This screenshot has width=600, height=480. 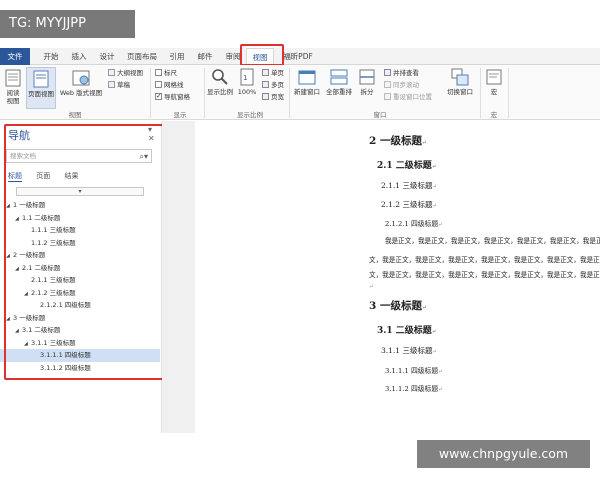 What do you see at coordinates (41, 79) in the screenshot?
I see `print-layout-icon` at bounding box center [41, 79].